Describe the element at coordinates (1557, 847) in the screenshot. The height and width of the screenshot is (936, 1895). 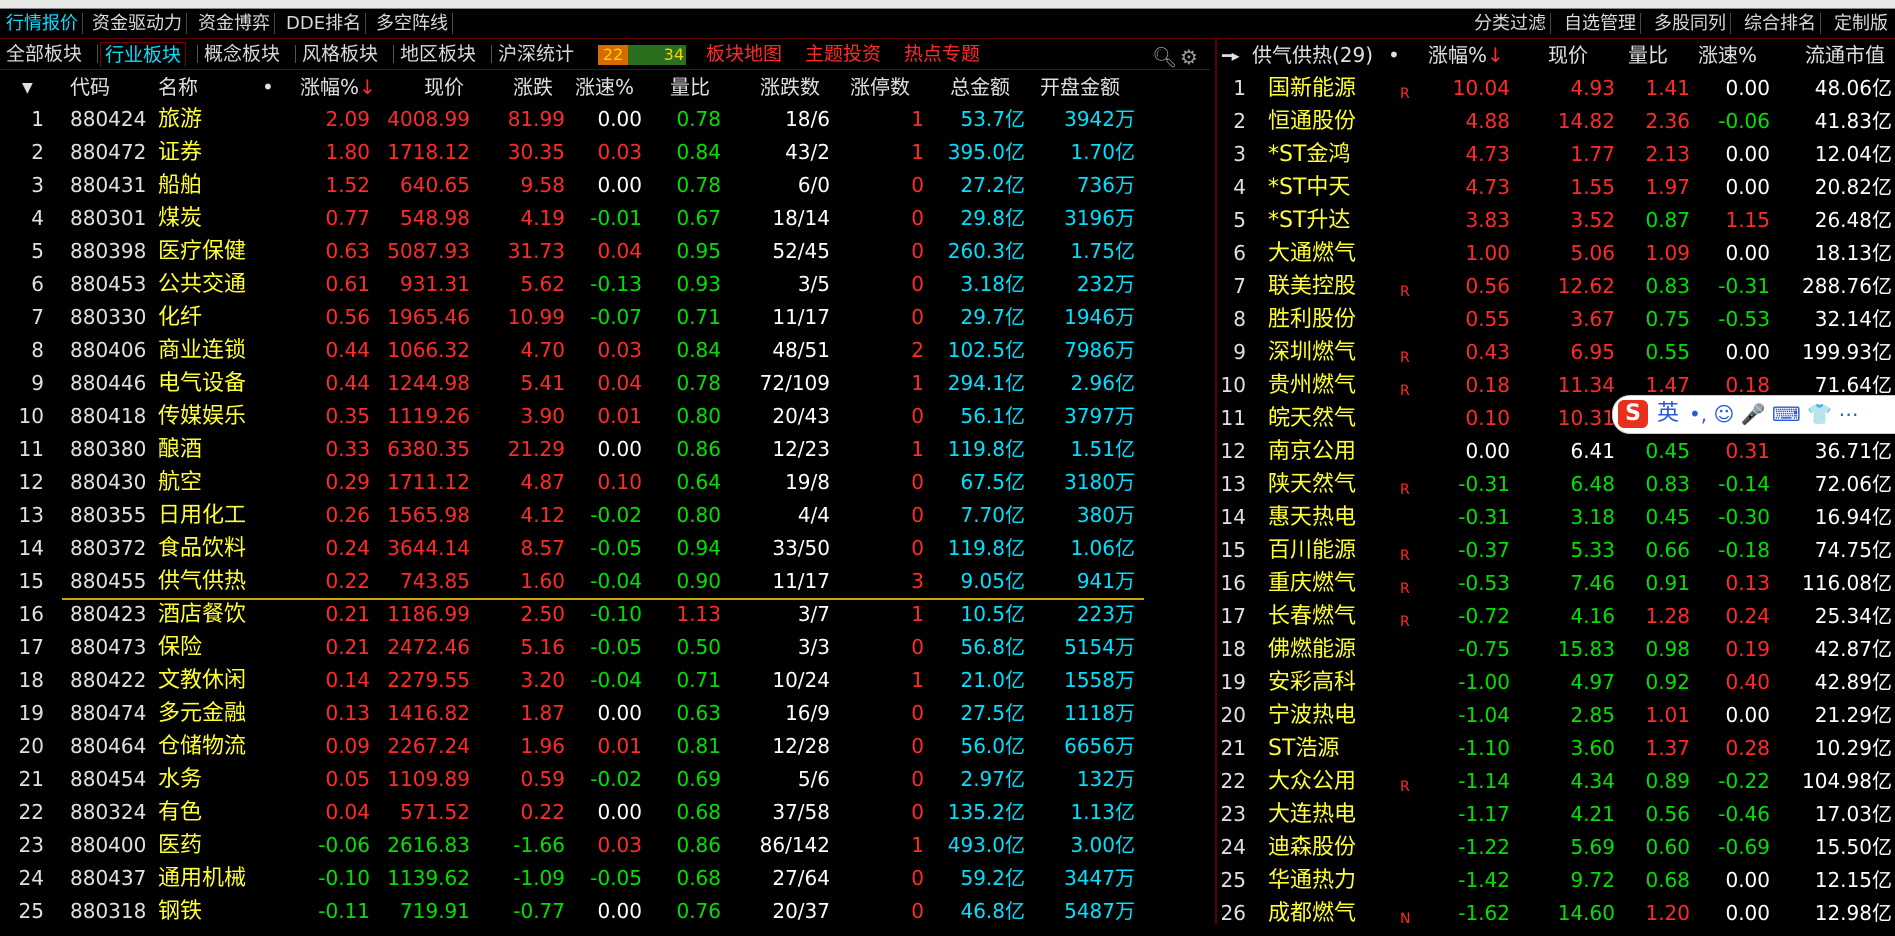
I see `list-item: 24 迪森股份 -1.22 5.69 0.60 -0.69 15.50亿` at that location.